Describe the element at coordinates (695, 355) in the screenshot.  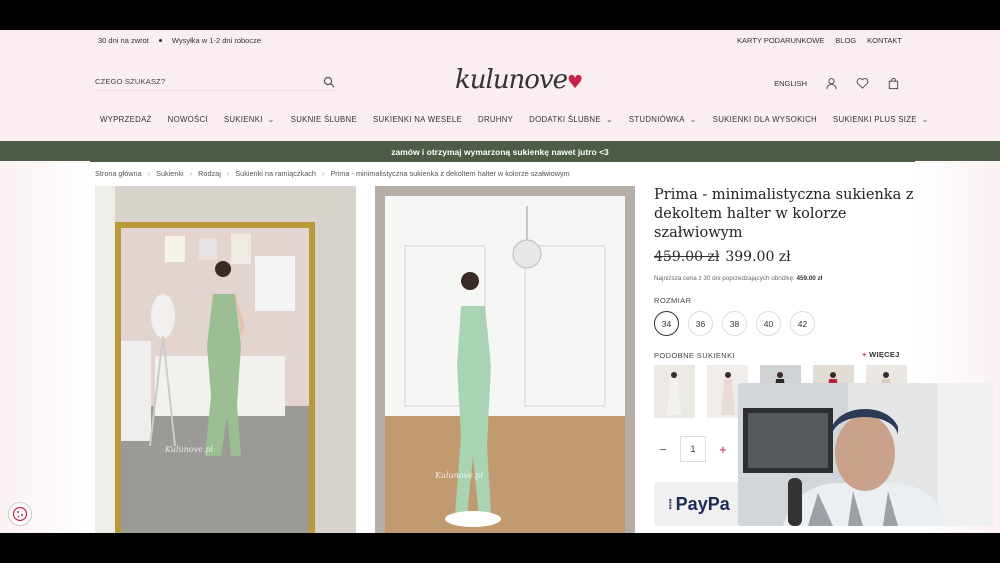
I see `similar-dresses-label: PODOBNE SUKIENKI` at that location.